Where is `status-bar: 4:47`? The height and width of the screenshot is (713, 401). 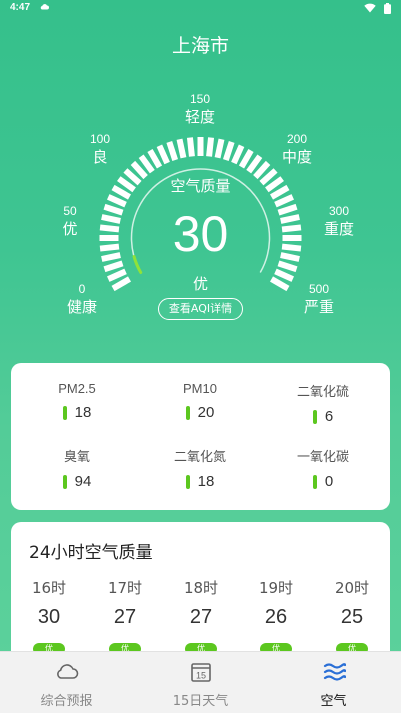
status-bar: 4:47 is located at coordinates (200, 9).